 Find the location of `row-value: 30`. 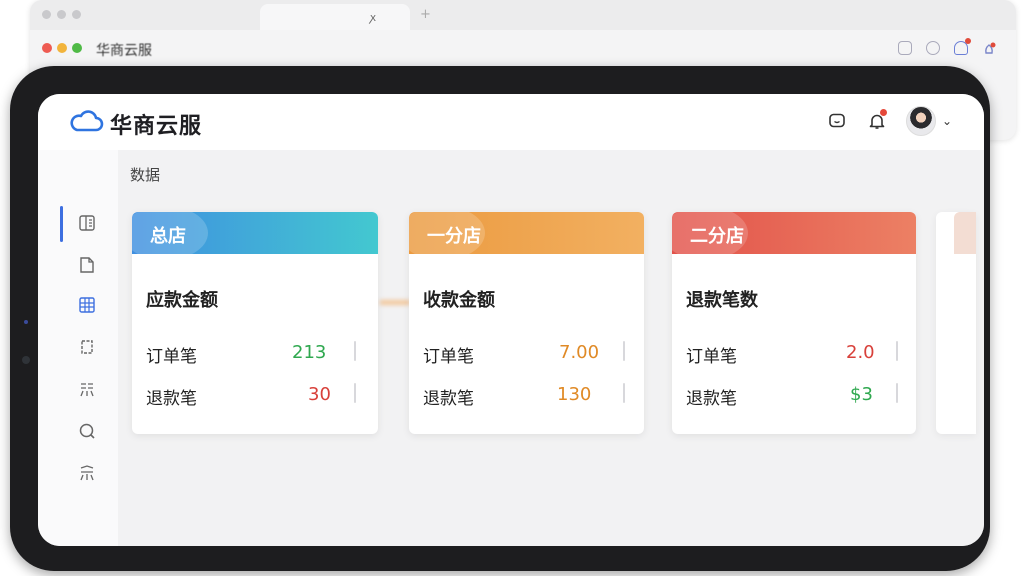

row-value: 30 is located at coordinates (319, 394).